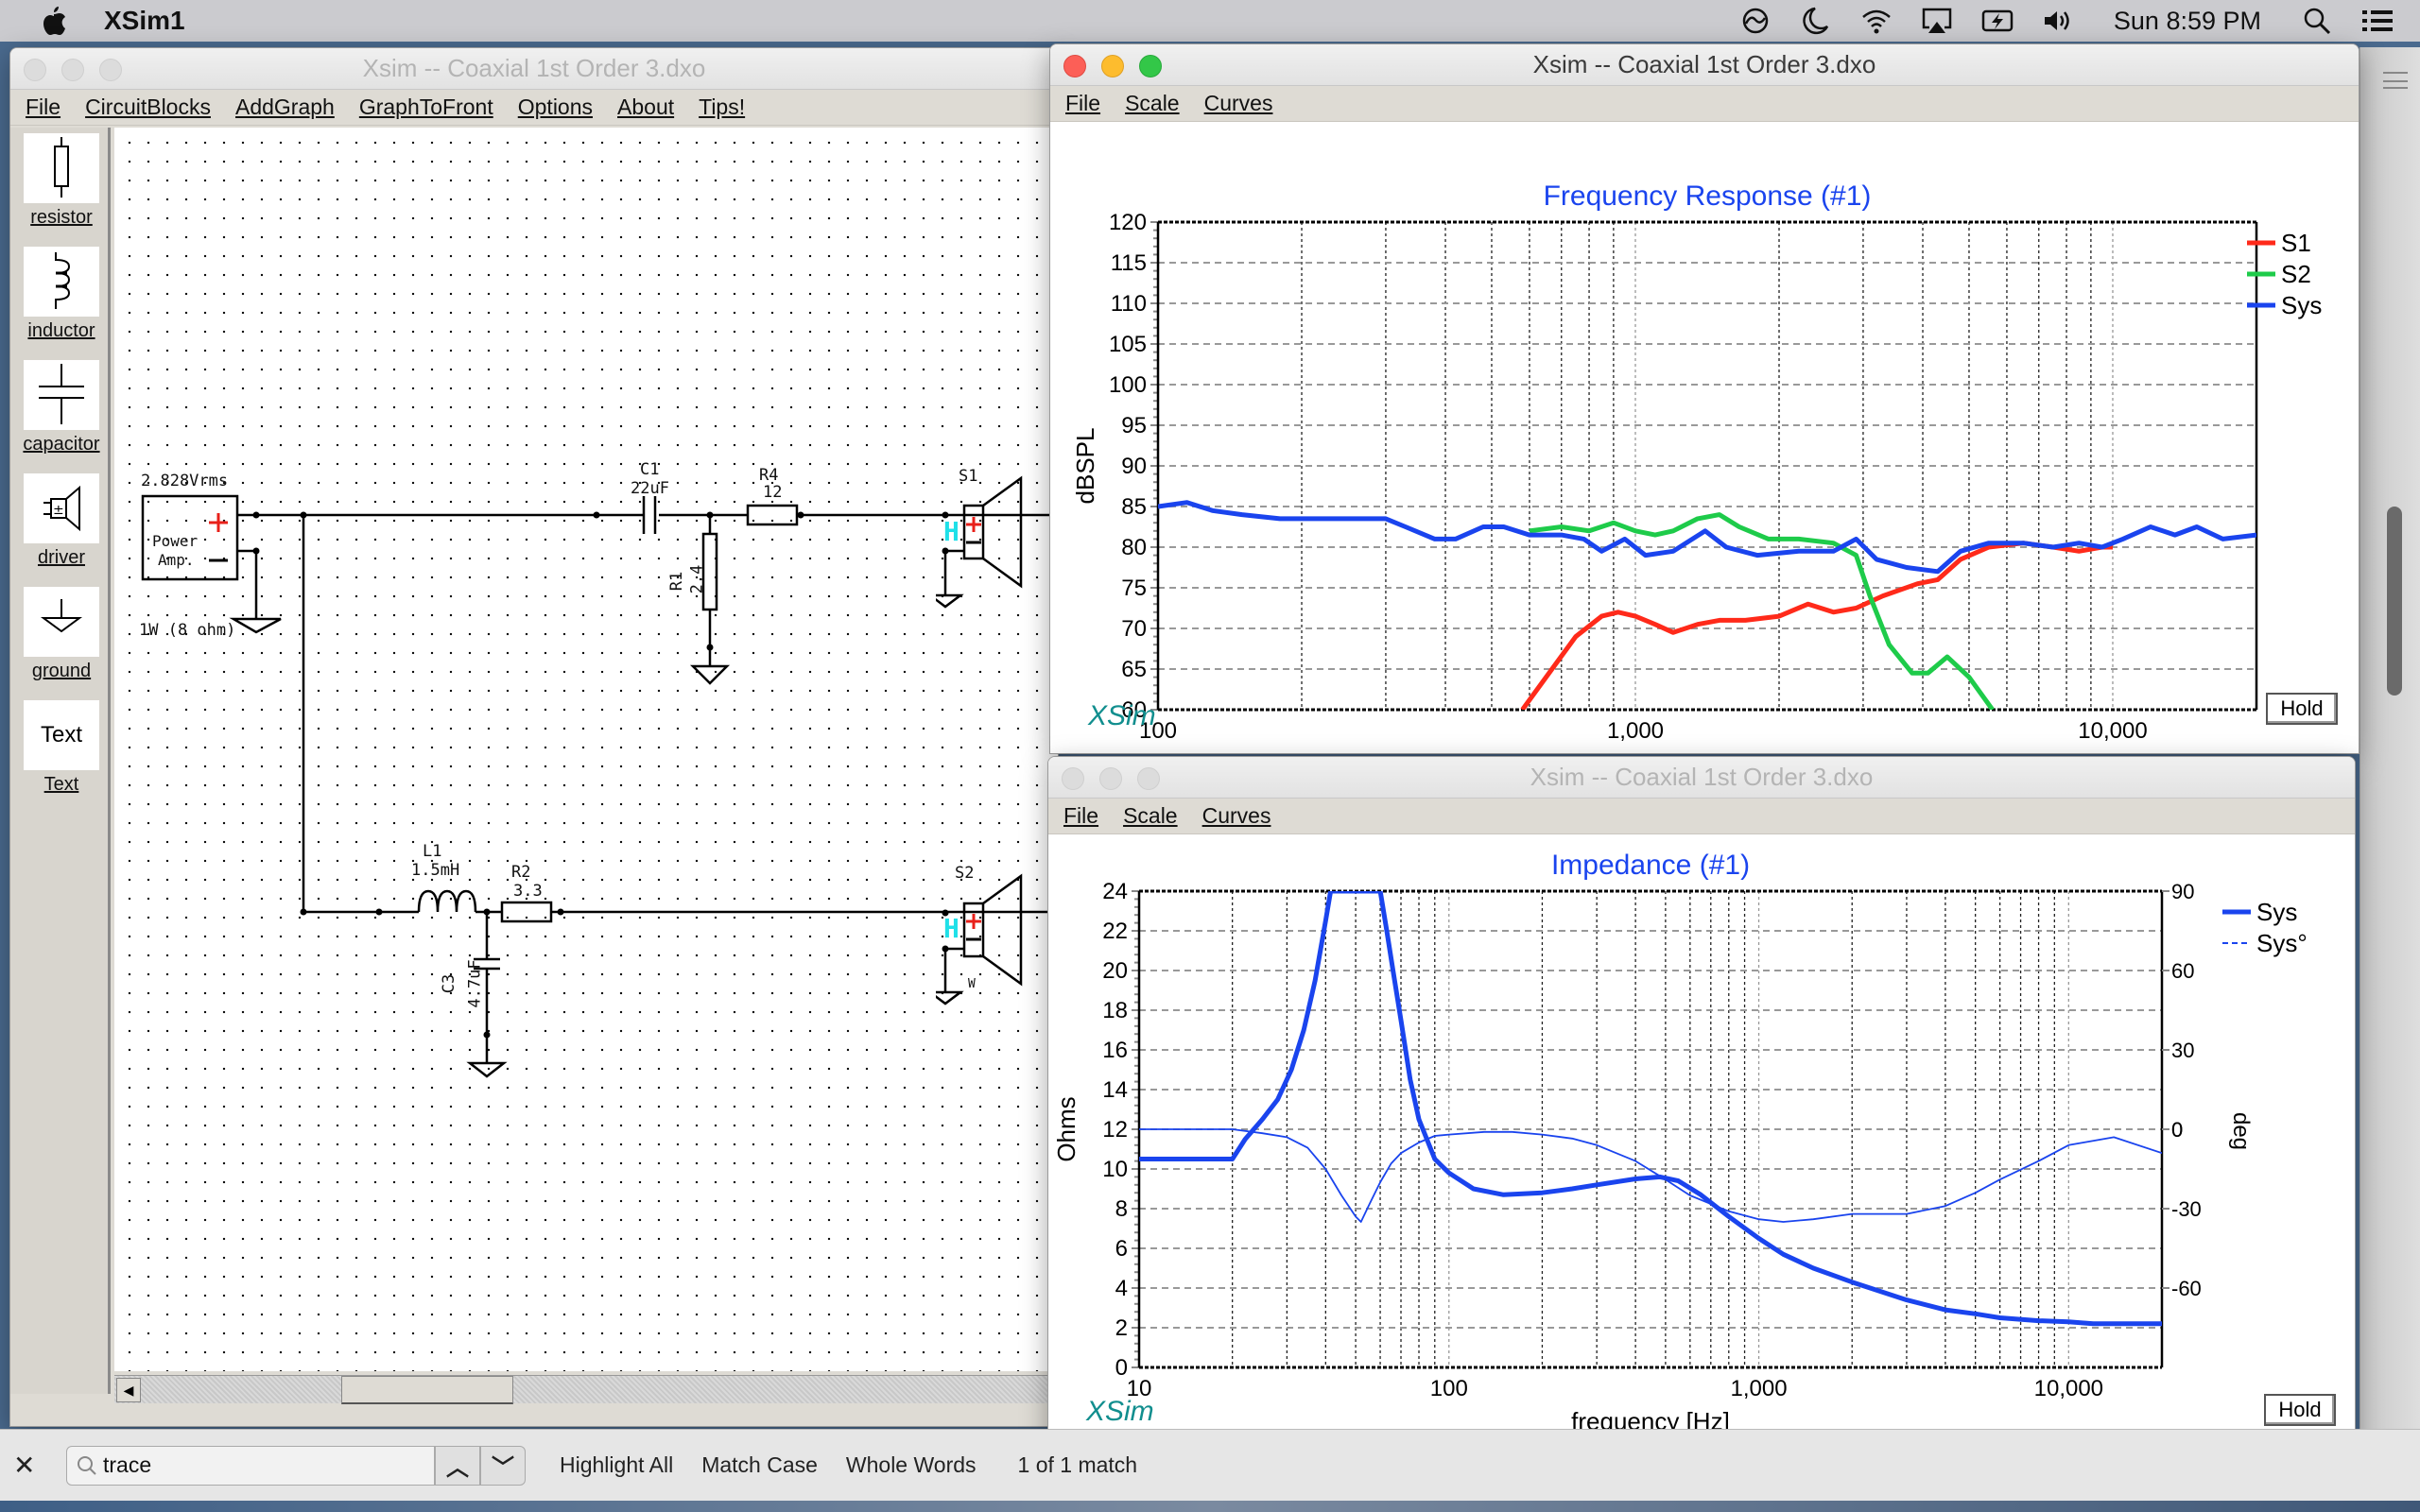 The width and height of the screenshot is (2420, 1512). I want to click on imp-window-titlebar: Xsim -- Coaxial 1st Order 3.dxo, so click(1701, 778).